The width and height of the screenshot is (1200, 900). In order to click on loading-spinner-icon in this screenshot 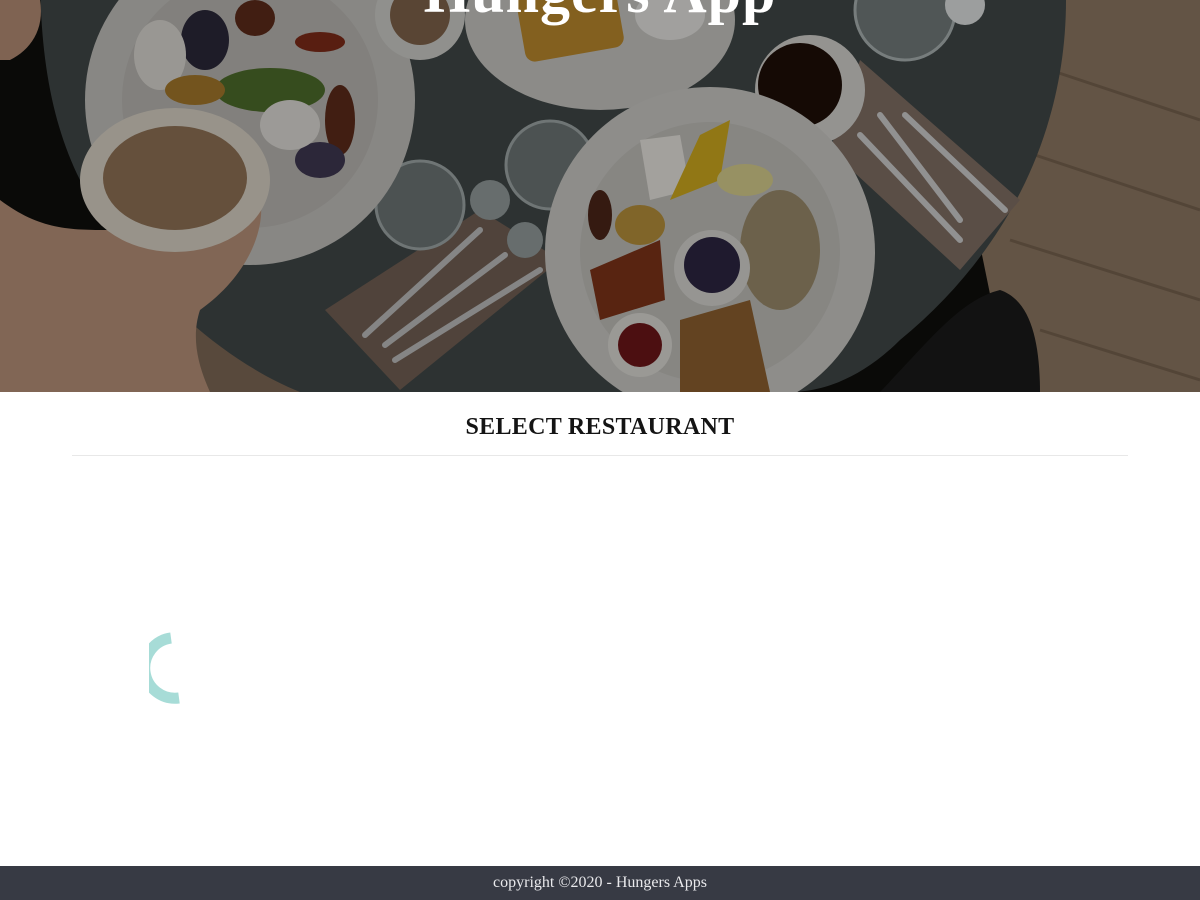, I will do `click(180, 668)`.